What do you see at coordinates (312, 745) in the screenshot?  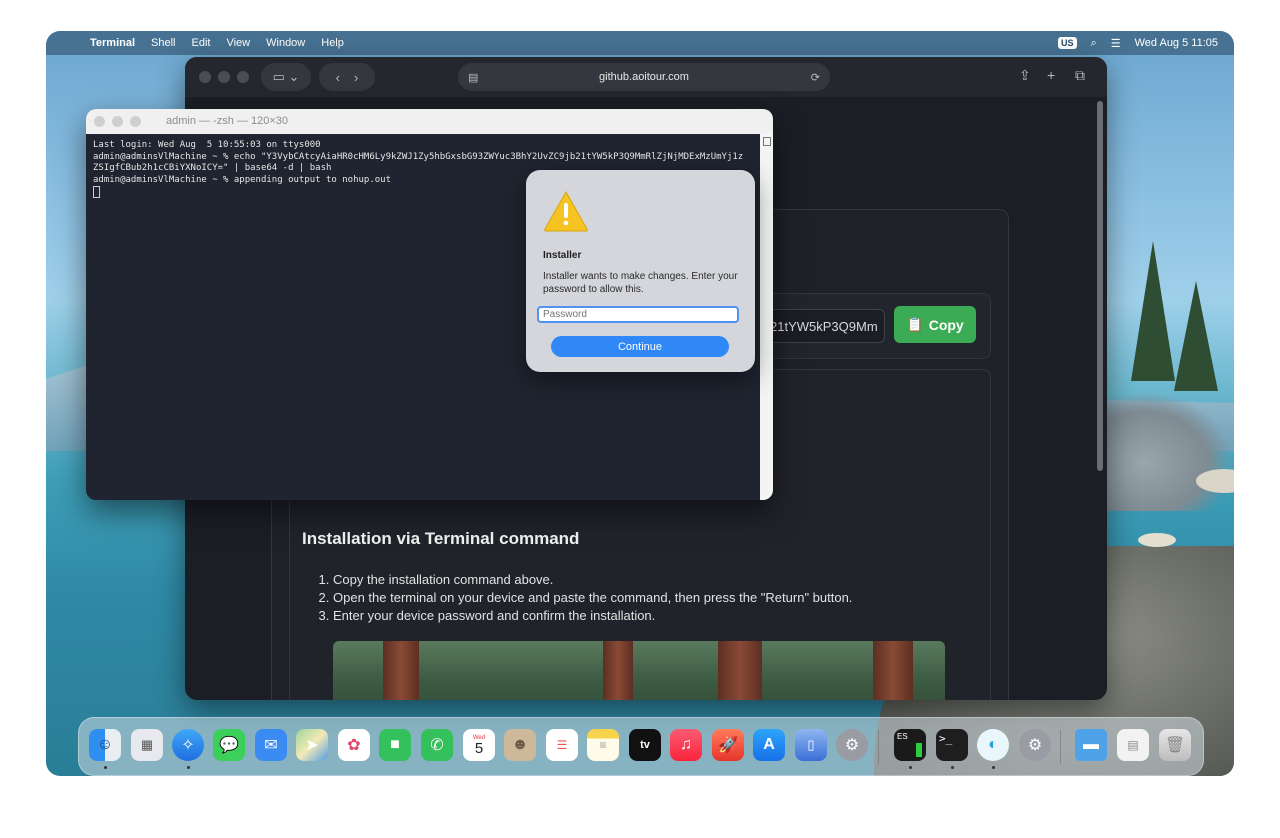 I see `maps-icon: ➤` at bounding box center [312, 745].